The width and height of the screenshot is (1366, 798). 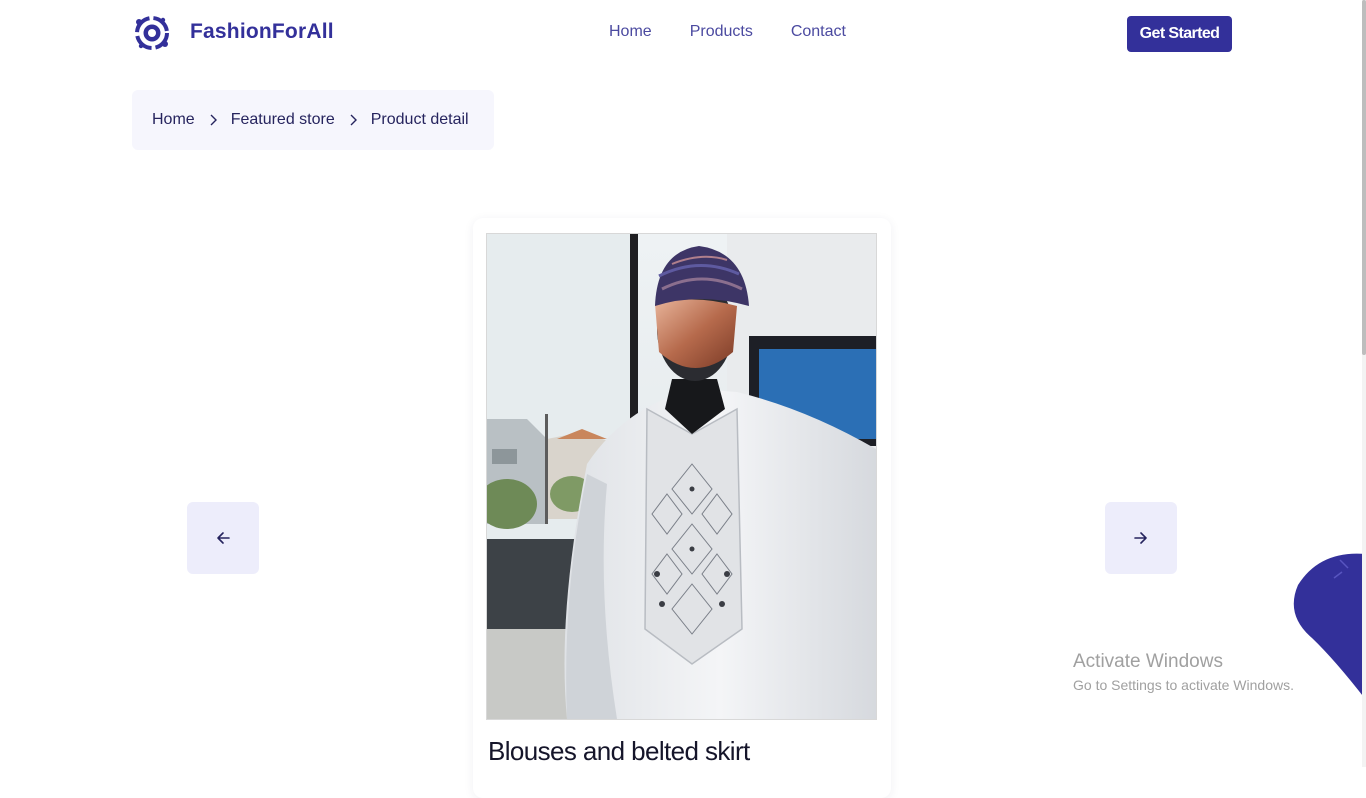 I want to click on product-title: Blouses and belted skirt, so click(x=619, y=751).